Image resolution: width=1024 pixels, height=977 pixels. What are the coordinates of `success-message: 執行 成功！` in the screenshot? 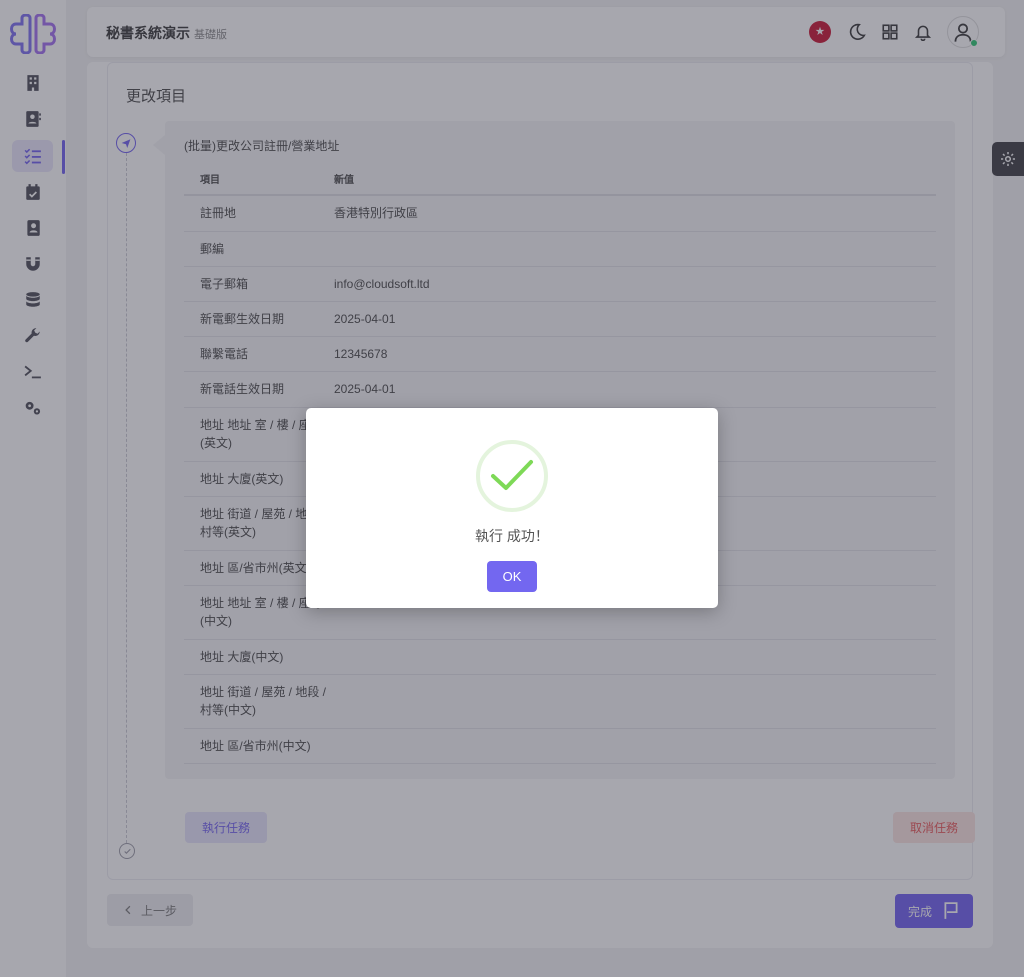 It's located at (512, 536).